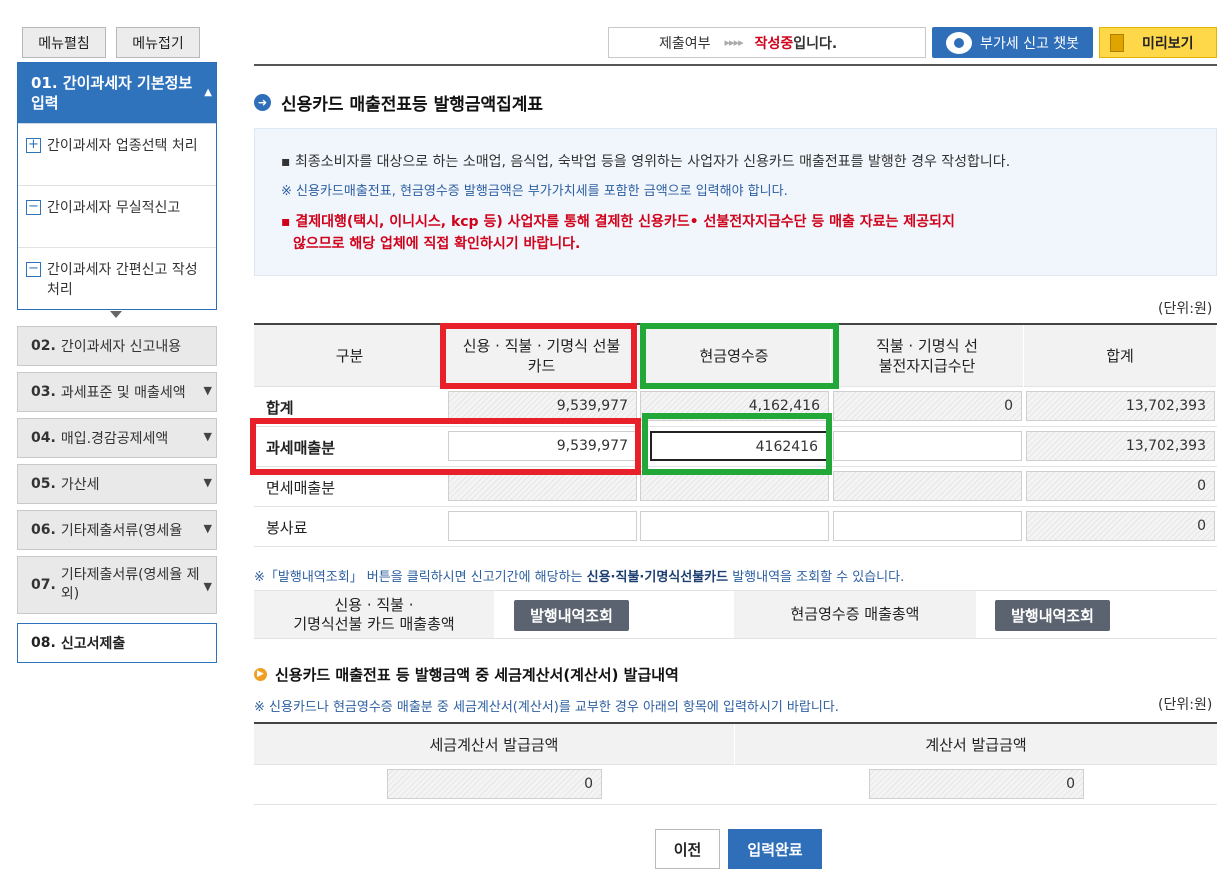  Describe the element at coordinates (121, 347) in the screenshot. I see `step-label: 간이과세자 신고내용` at that location.